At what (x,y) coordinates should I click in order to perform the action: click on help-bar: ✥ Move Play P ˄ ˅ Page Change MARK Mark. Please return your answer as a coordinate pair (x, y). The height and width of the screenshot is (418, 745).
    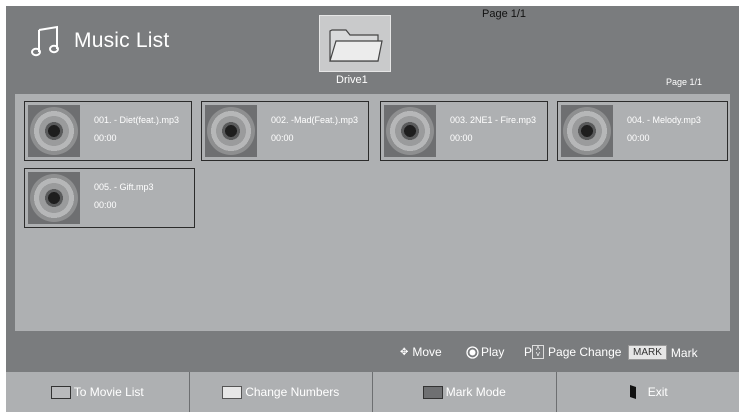
    Looking at the image, I should click on (372, 351).